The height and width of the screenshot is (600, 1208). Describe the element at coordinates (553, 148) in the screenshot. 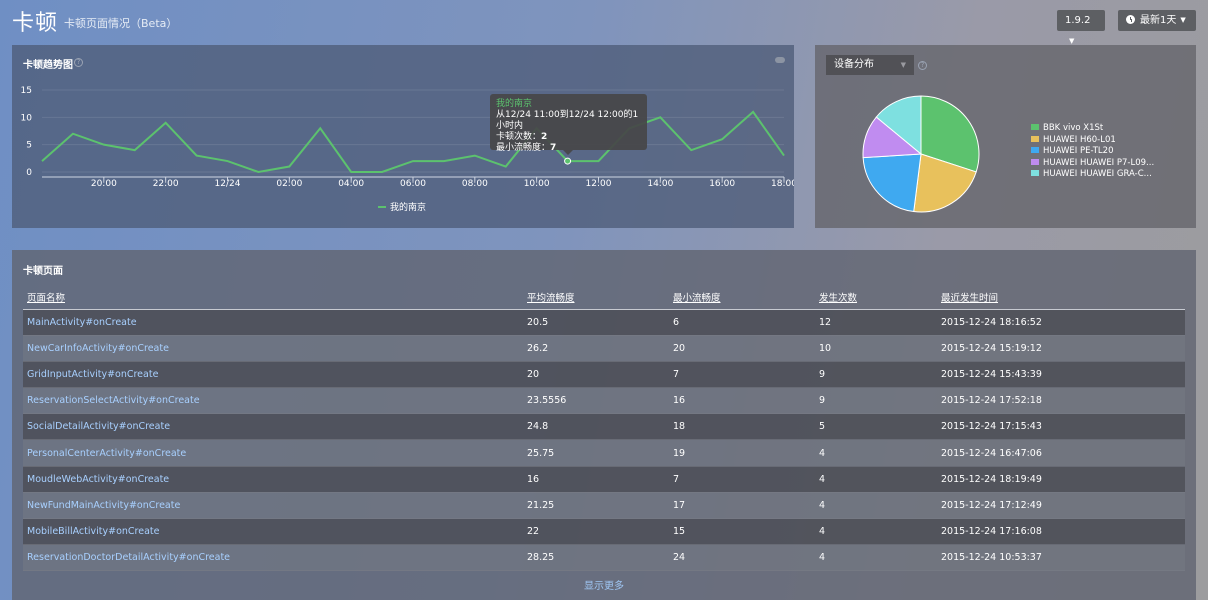

I see `tooltip-fluency-value: 7` at that location.